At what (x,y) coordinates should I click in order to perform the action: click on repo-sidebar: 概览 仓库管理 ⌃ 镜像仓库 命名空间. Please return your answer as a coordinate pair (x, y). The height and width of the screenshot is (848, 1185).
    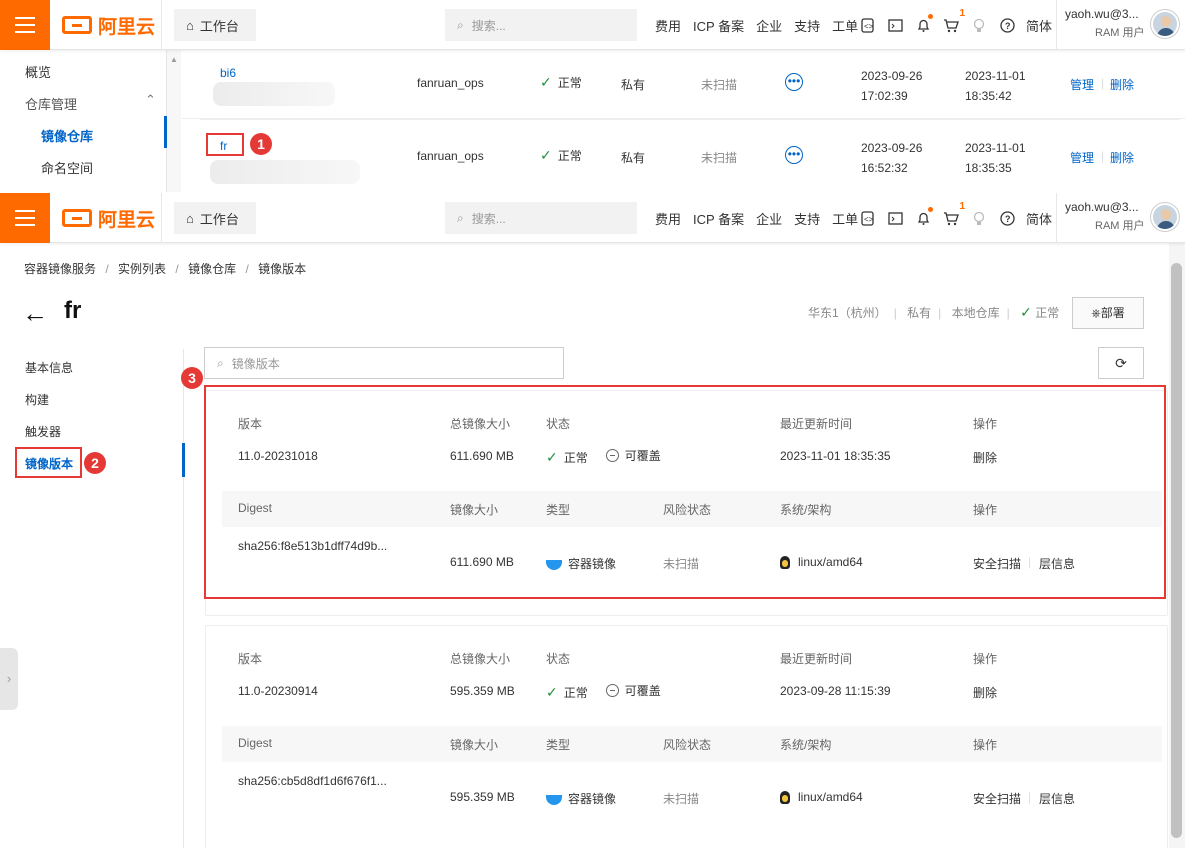
    Looking at the image, I should click on (83, 121).